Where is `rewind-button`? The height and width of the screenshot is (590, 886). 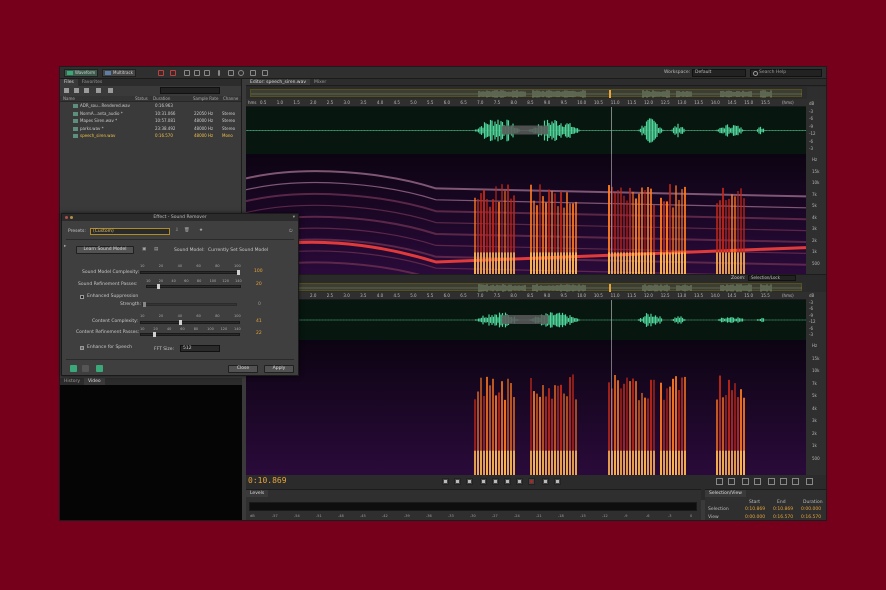 rewind-button is located at coordinates (495, 481).